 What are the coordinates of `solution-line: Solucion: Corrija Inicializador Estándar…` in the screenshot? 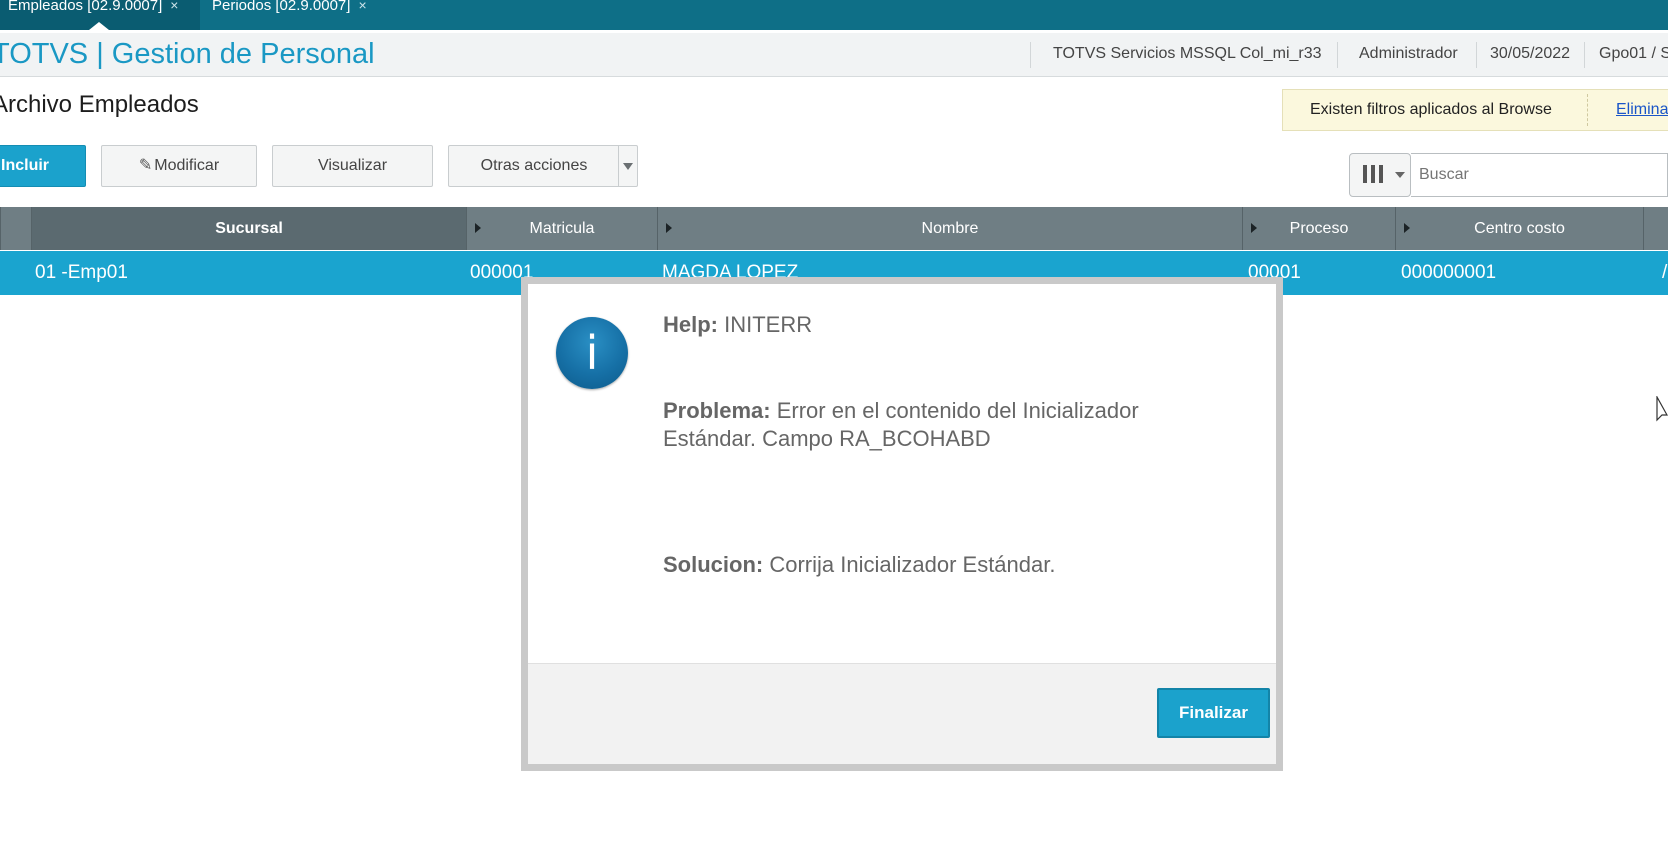 It's located at (943, 565).